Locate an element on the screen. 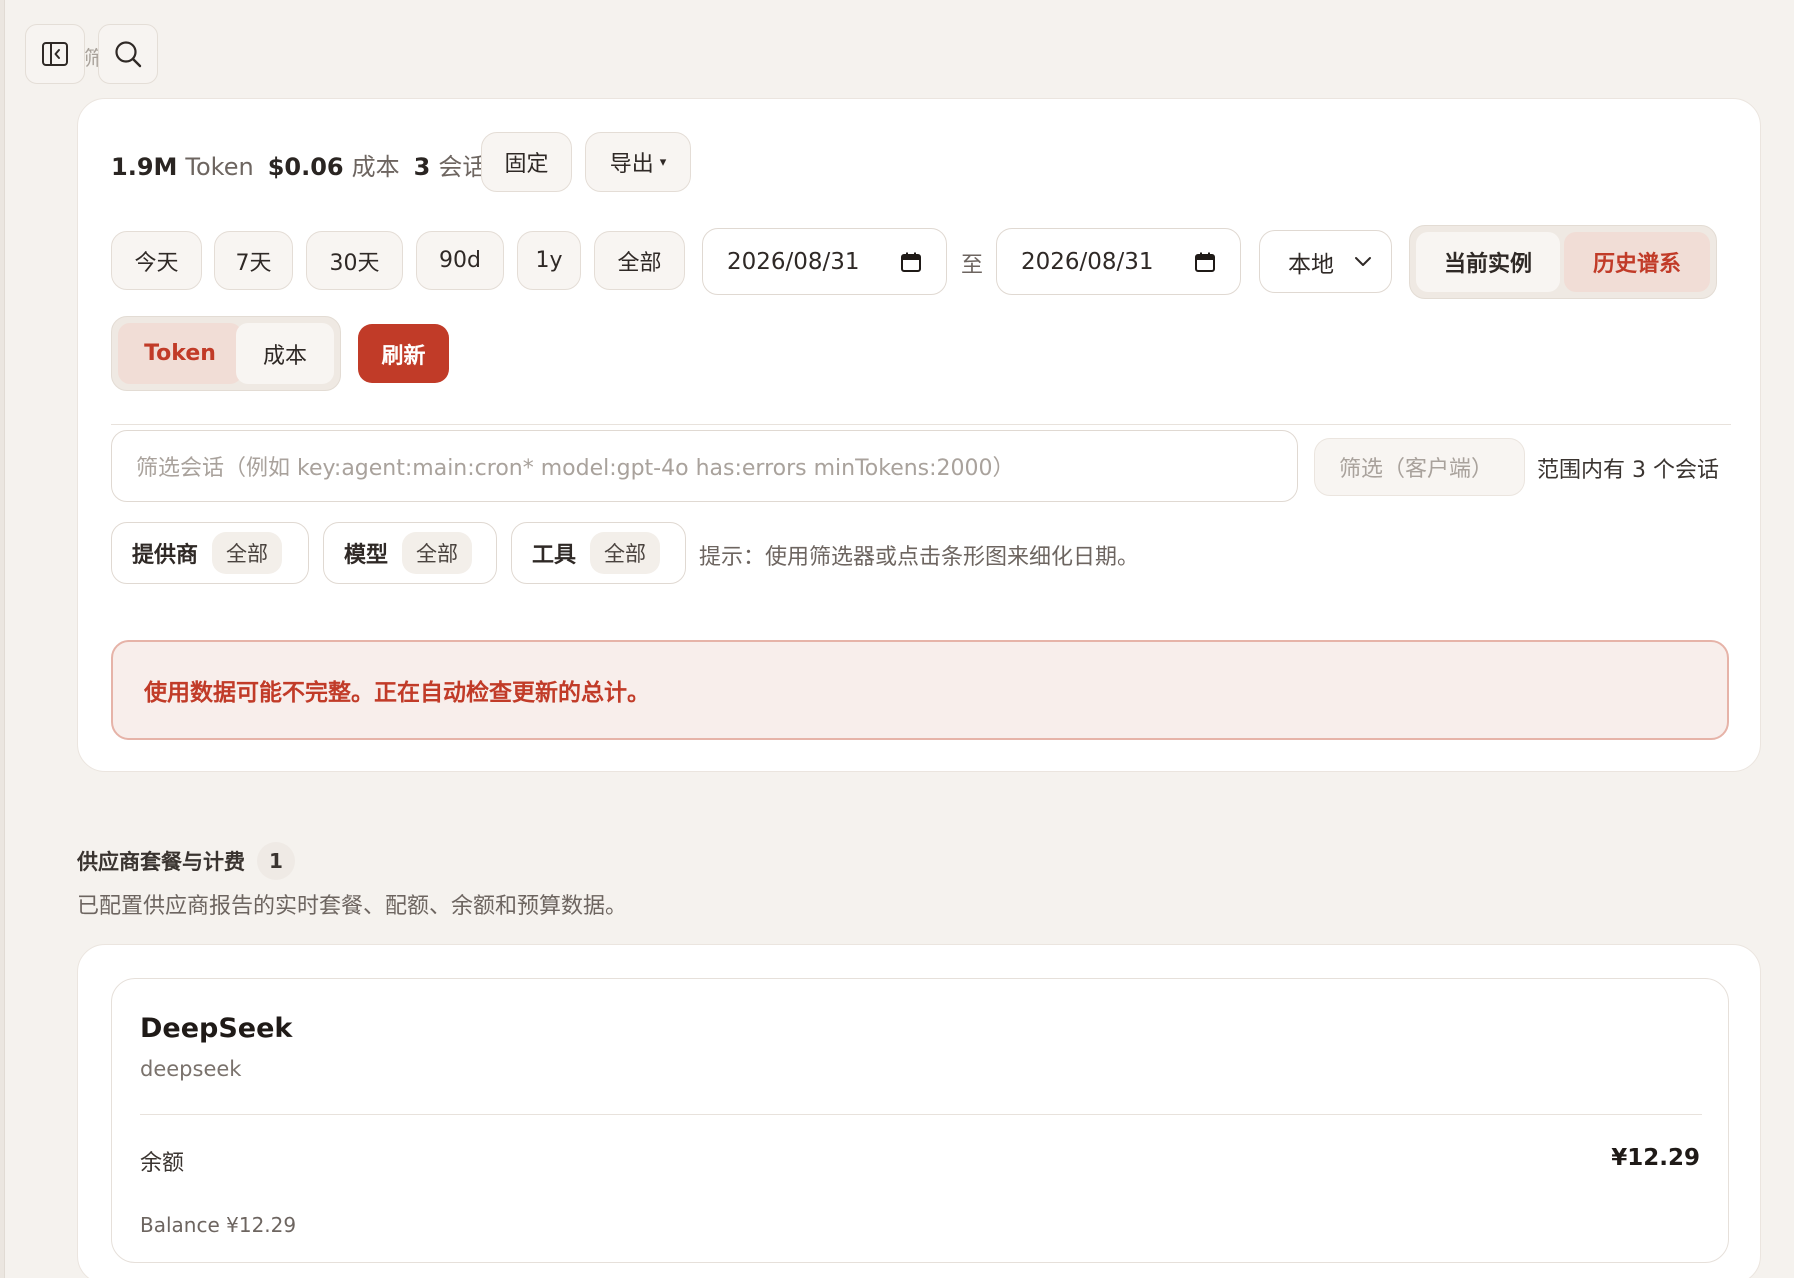  start-date-value: 2026/08/31 is located at coordinates (793, 261).